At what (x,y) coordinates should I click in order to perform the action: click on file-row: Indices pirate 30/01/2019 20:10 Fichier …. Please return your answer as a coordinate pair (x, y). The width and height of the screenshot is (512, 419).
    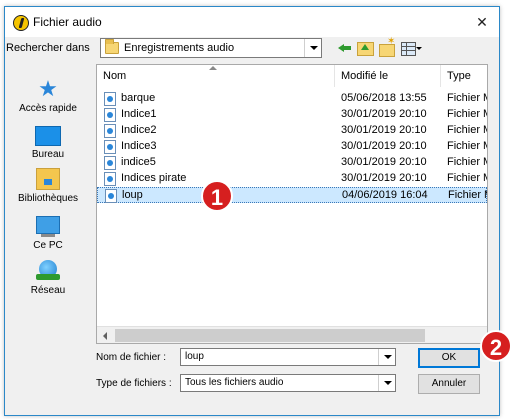
    Looking at the image, I should click on (292, 179).